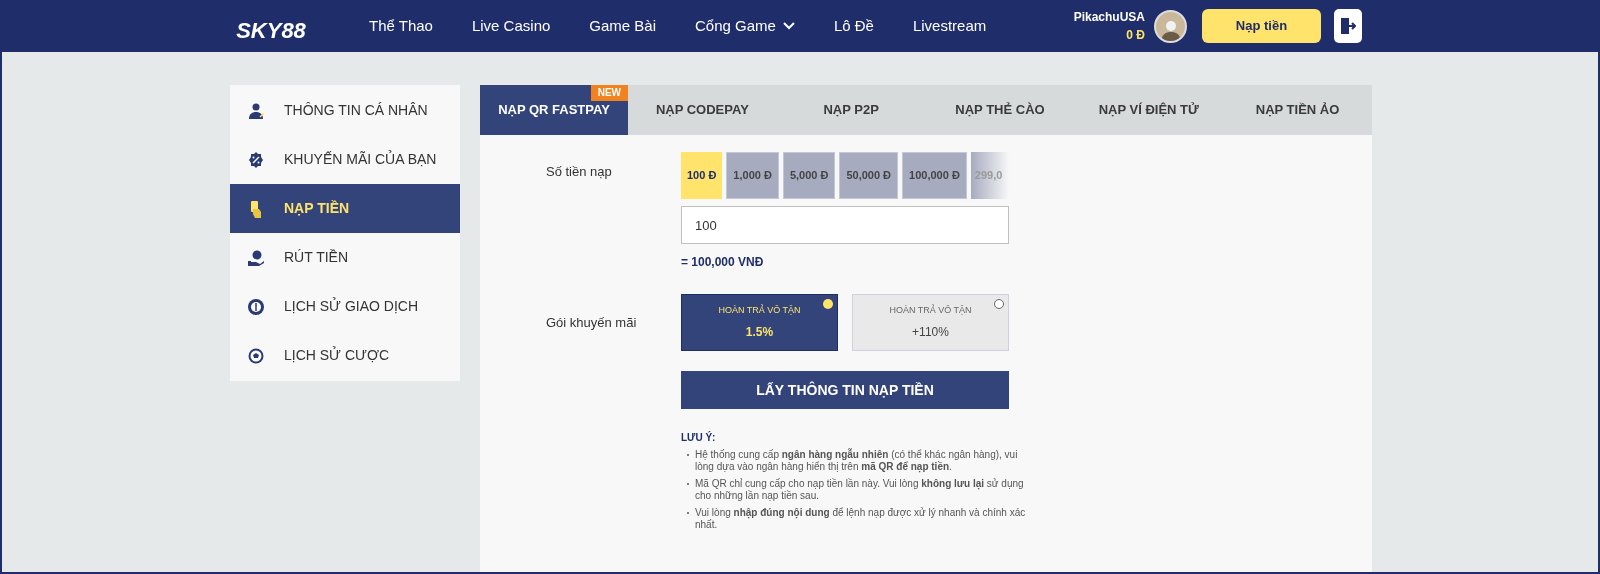 This screenshot has height=574, width=1600. Describe the element at coordinates (1261, 26) in the screenshot. I see `deposit-button: Nạp tiền` at that location.